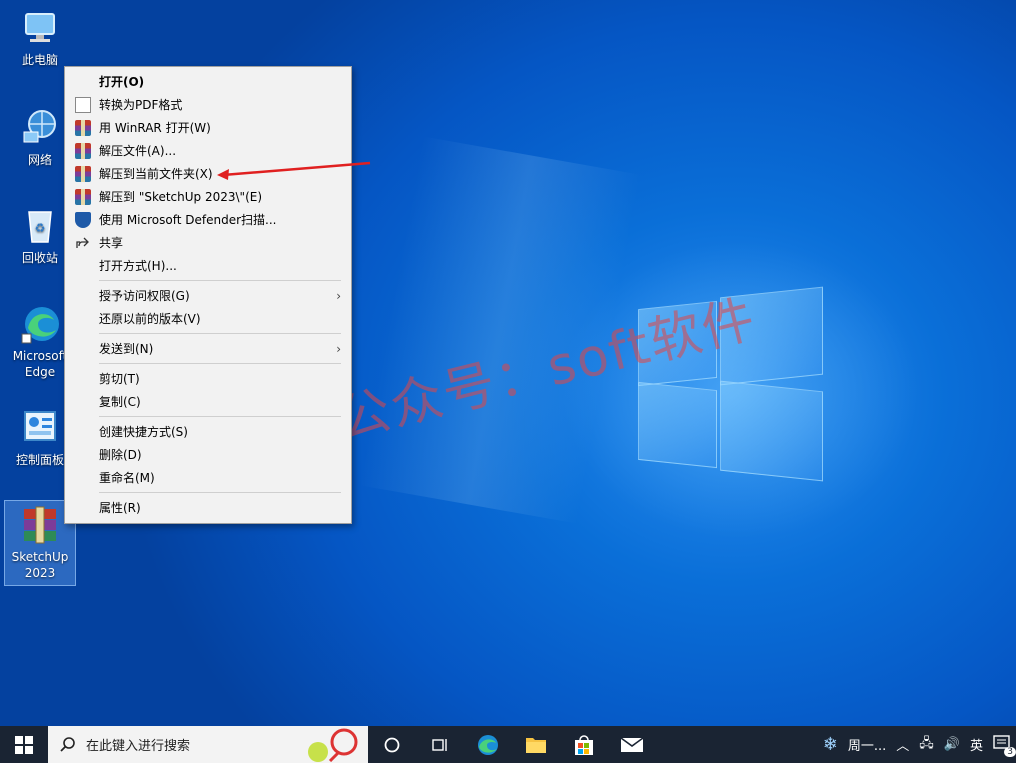 The height and width of the screenshot is (763, 1016). What do you see at coordinates (208, 454) in the screenshot?
I see `menu-item-delete: 删除(D)` at bounding box center [208, 454].